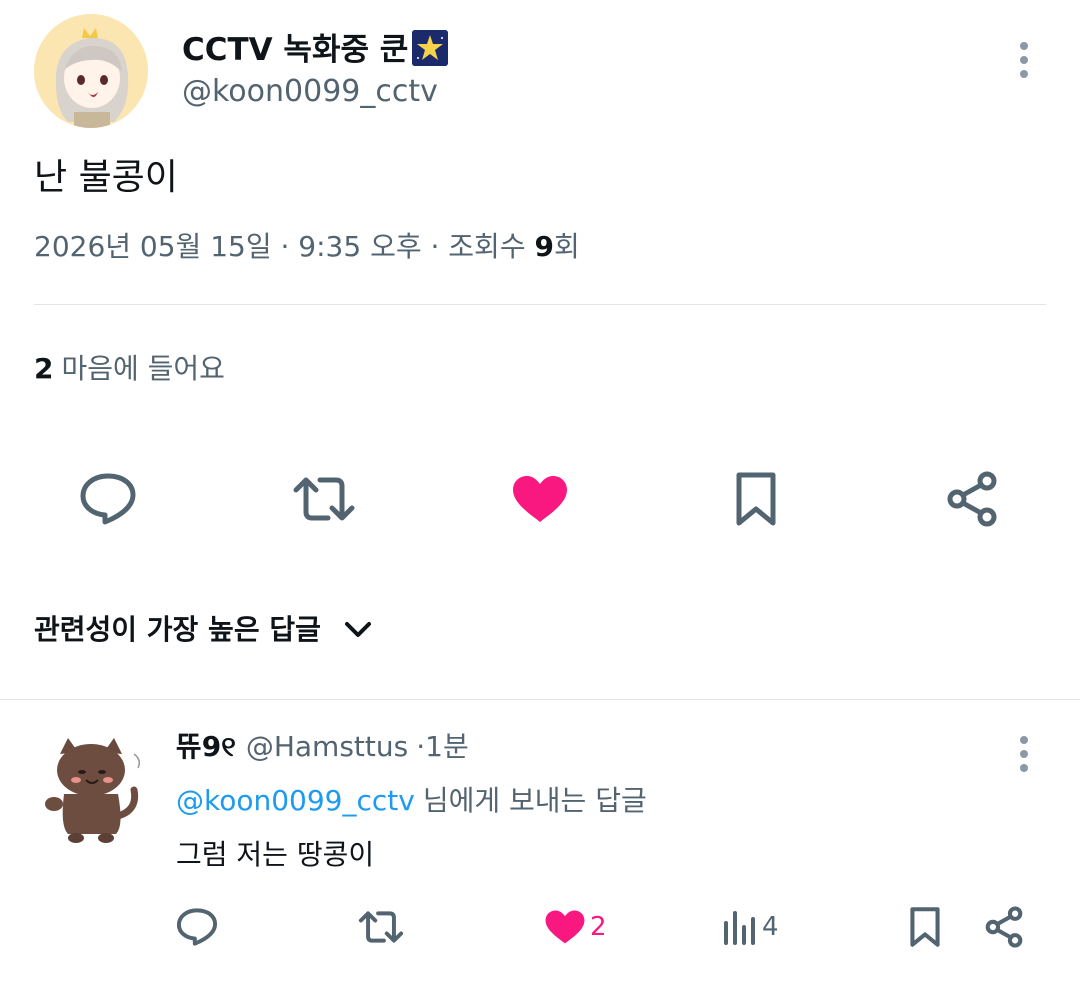  I want to click on share-button, so click(972, 499).